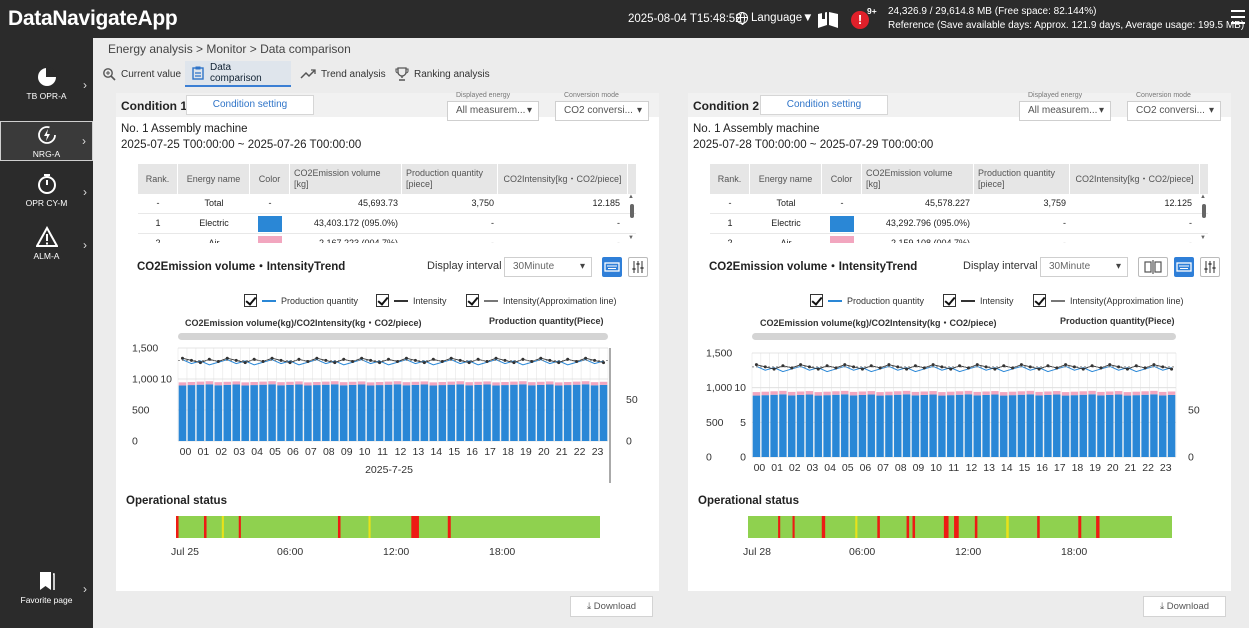 This screenshot has height=628, width=1249. What do you see at coordinates (775, 18) in the screenshot?
I see `language-selector: Language▼` at bounding box center [775, 18].